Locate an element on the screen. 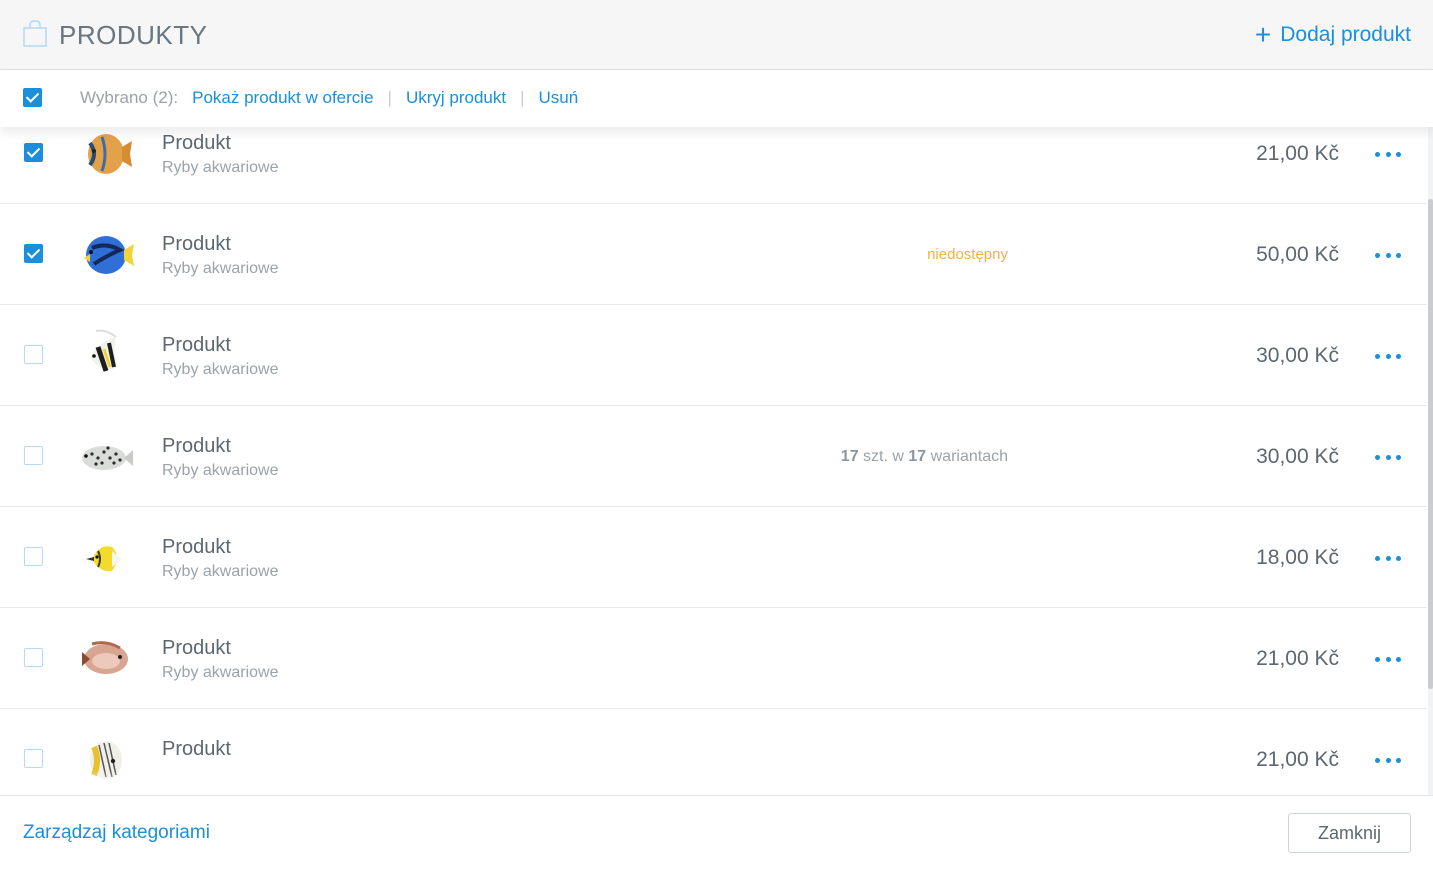 The width and height of the screenshot is (1433, 869). selected-count-label: Wybrano (2): is located at coordinates (129, 97).